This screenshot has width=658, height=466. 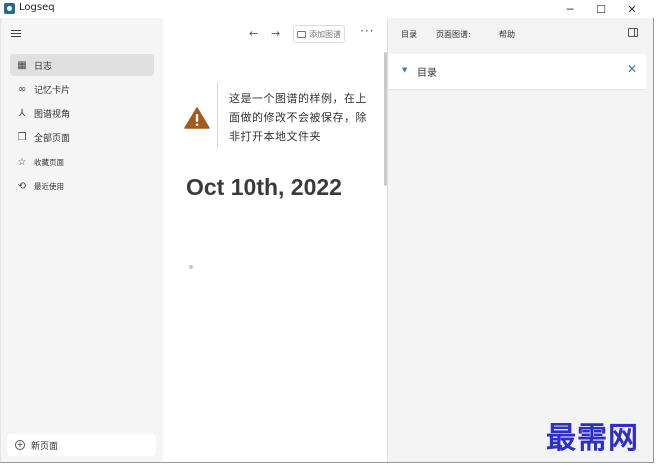 What do you see at coordinates (217, 115) in the screenshot?
I see `warning-divider` at bounding box center [217, 115].